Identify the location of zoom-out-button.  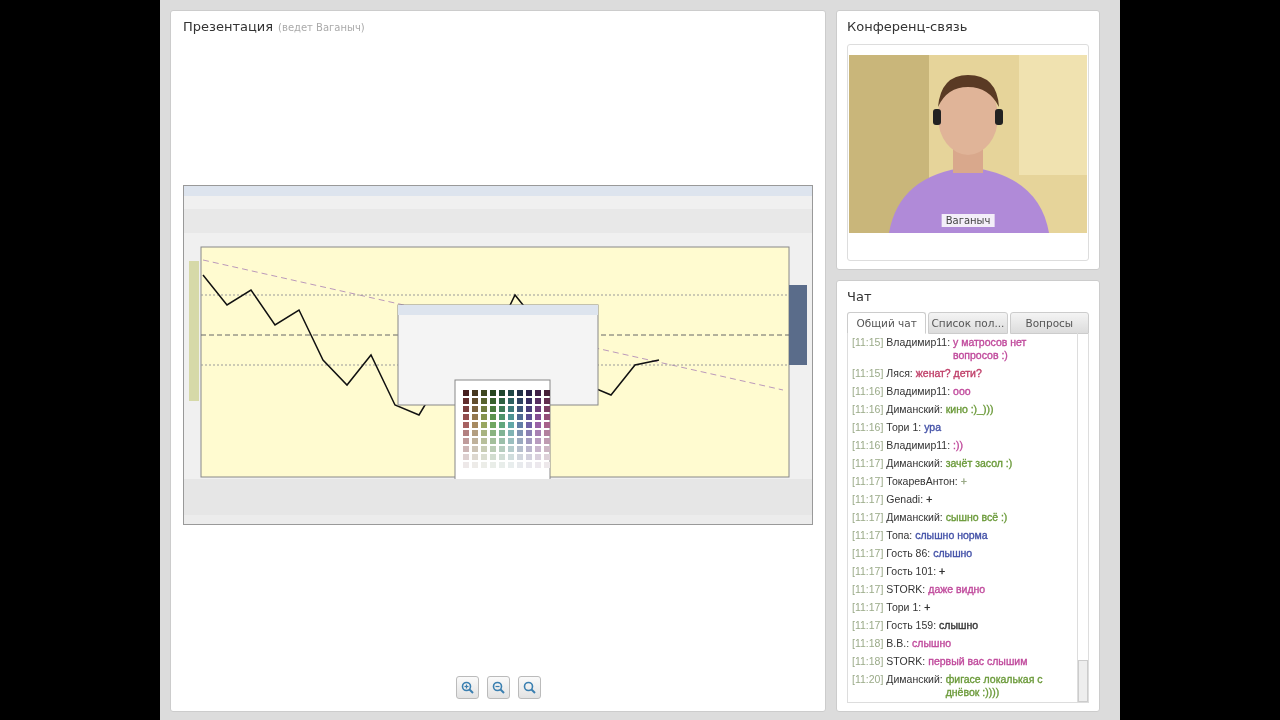
(498, 687).